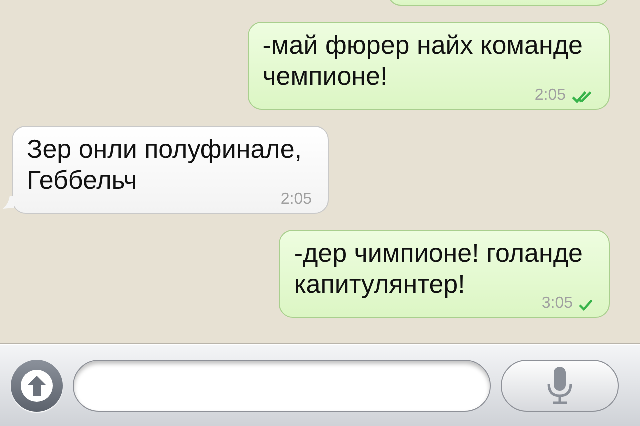 The width and height of the screenshot is (640, 426). I want to click on up-arrow-icon, so click(37, 386).